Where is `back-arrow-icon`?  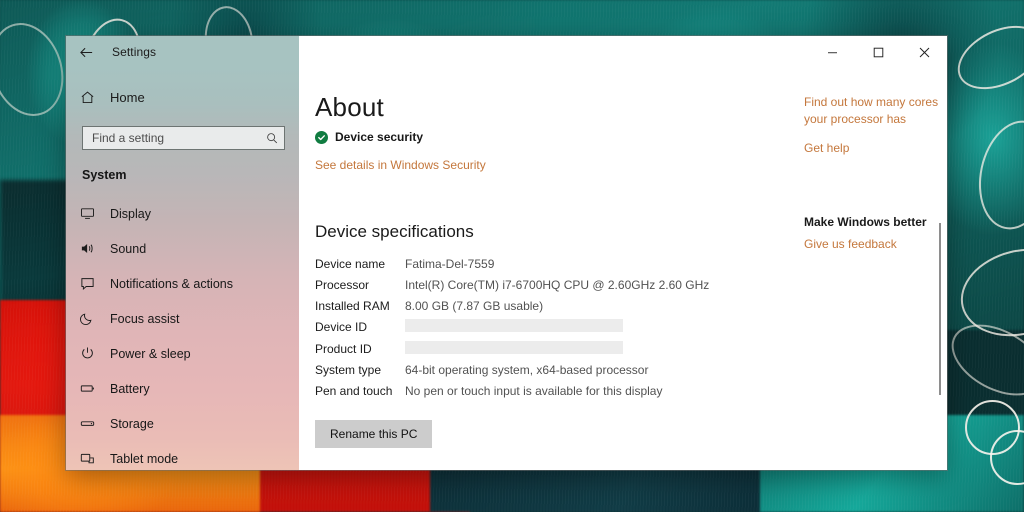
back-arrow-icon is located at coordinates (86, 52).